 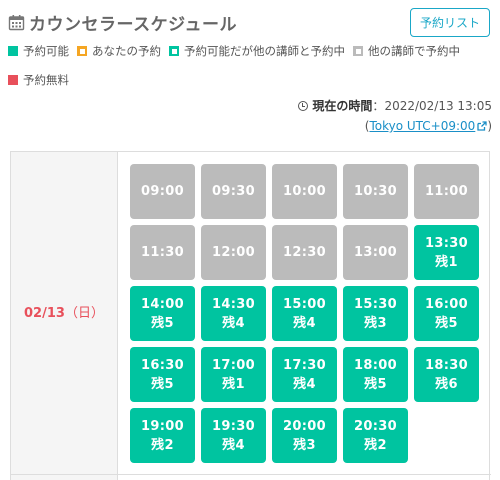 What do you see at coordinates (375, 304) in the screenshot?
I see `slot-time: 15:30` at bounding box center [375, 304].